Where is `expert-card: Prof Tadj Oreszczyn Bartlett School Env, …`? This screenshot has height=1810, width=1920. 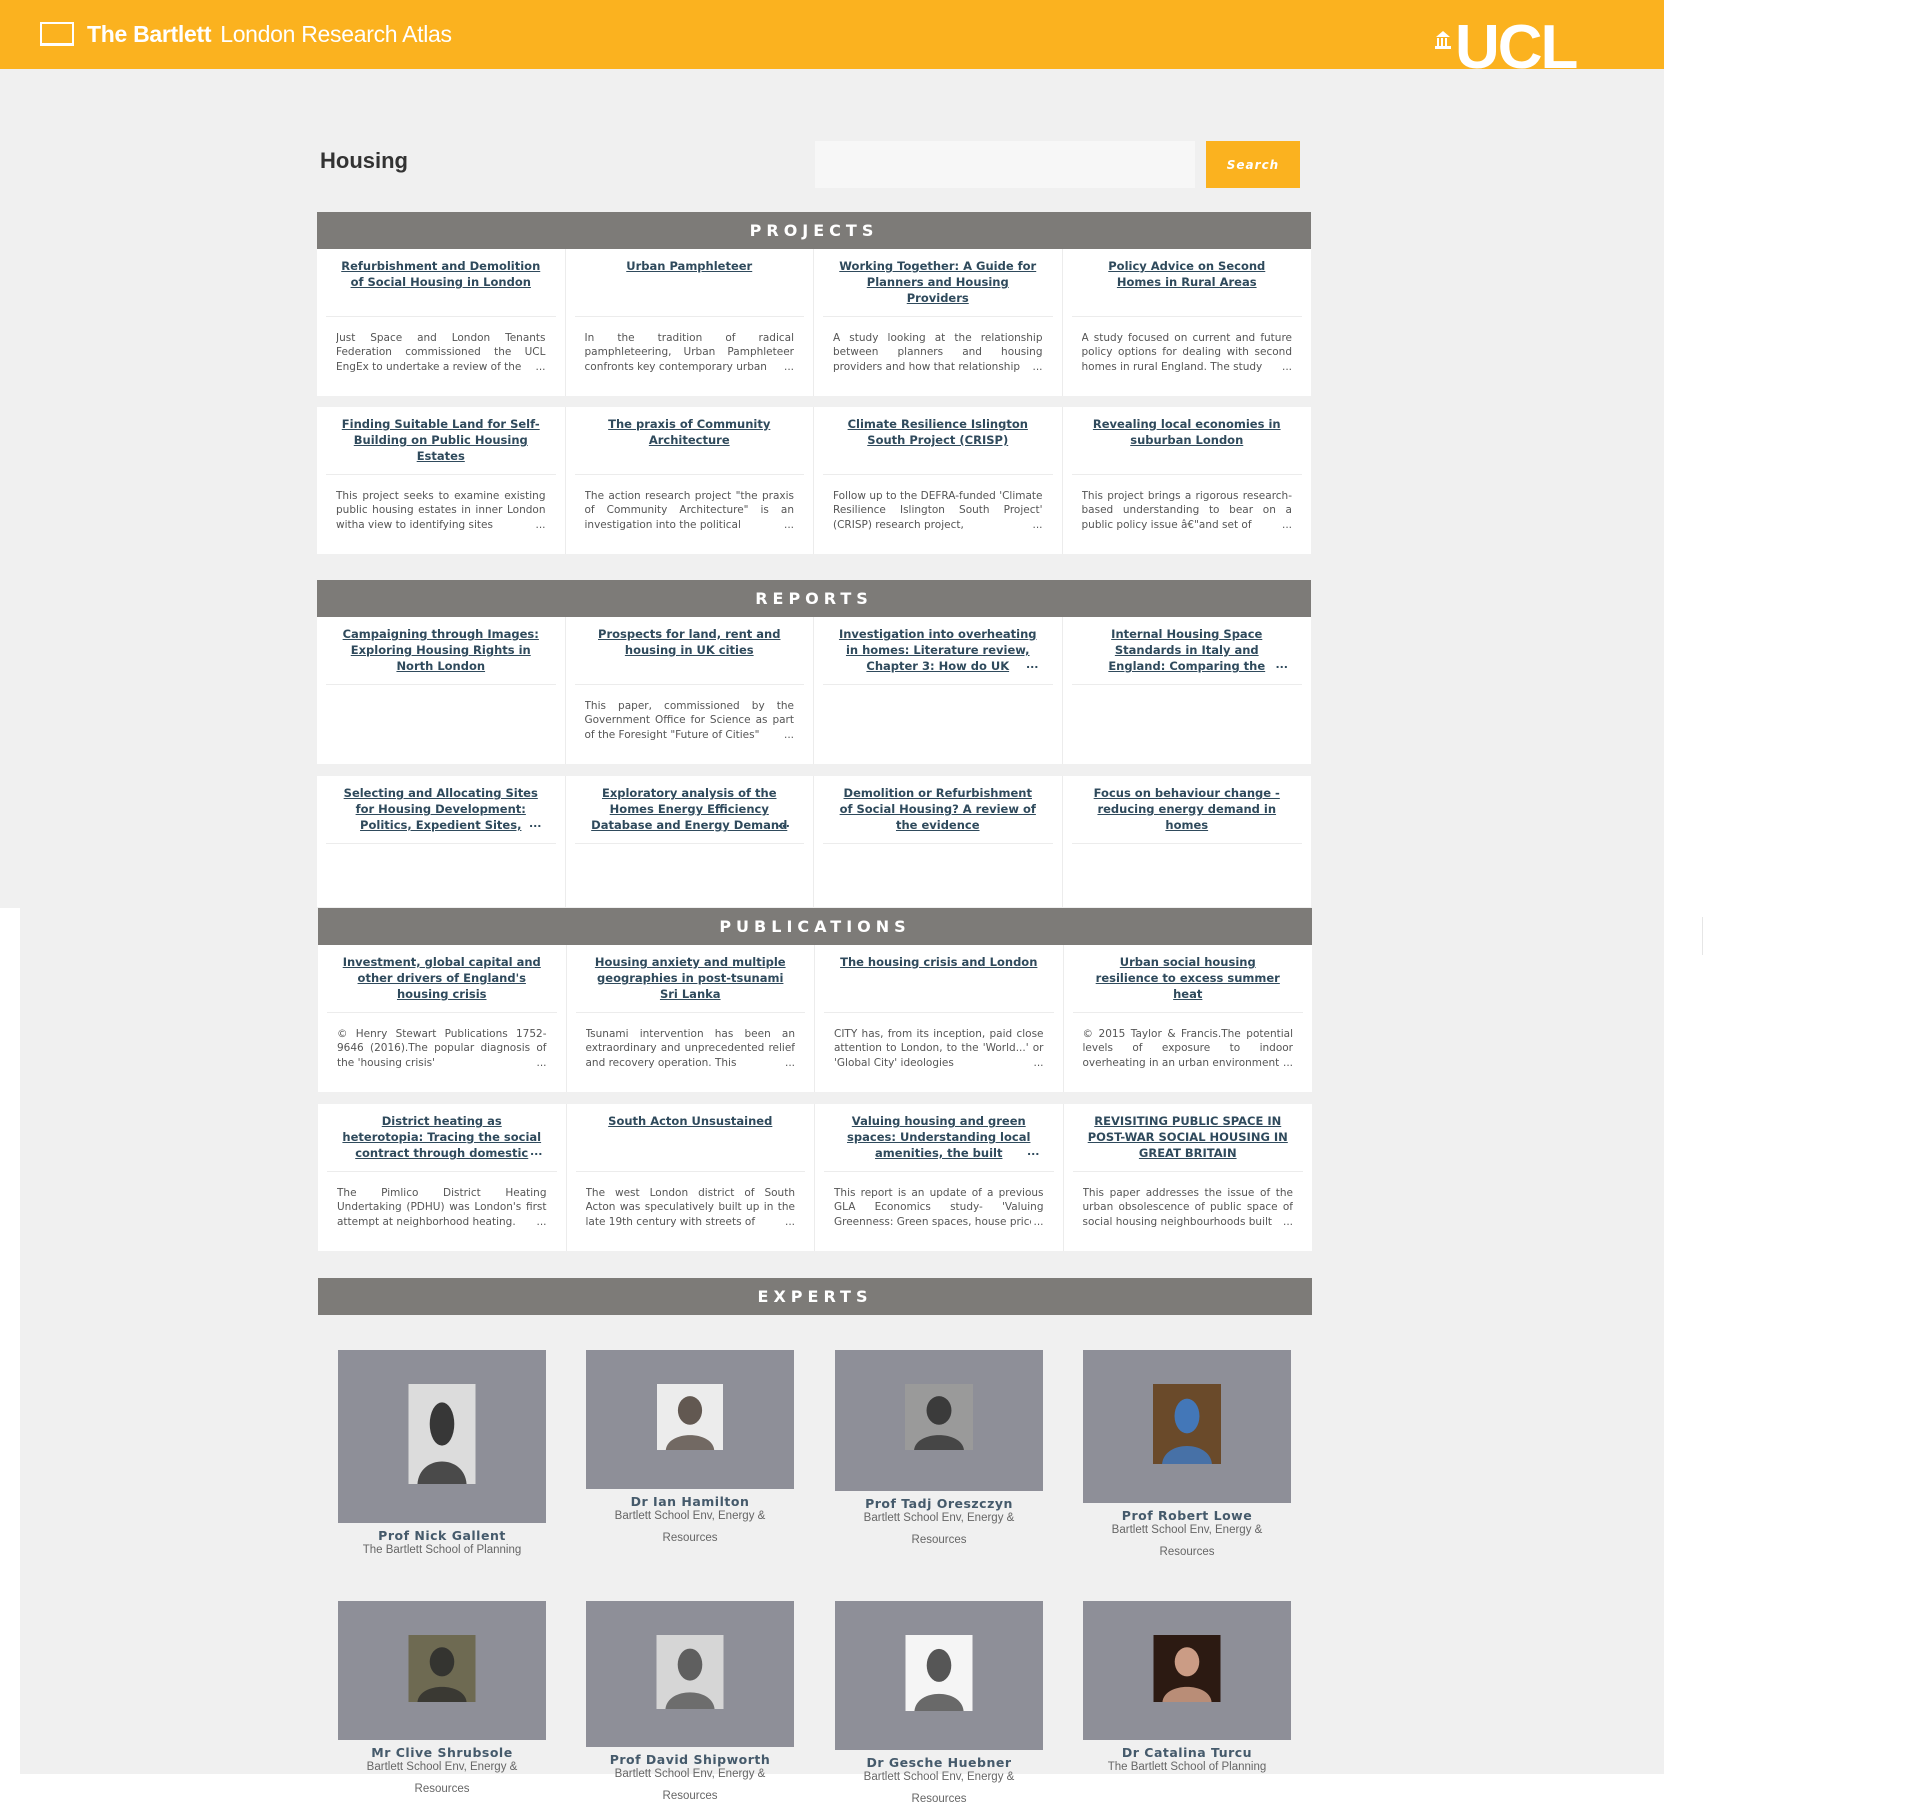 expert-card: Prof Tadj Oreszczyn Bartlett School Env, … is located at coordinates (939, 1450).